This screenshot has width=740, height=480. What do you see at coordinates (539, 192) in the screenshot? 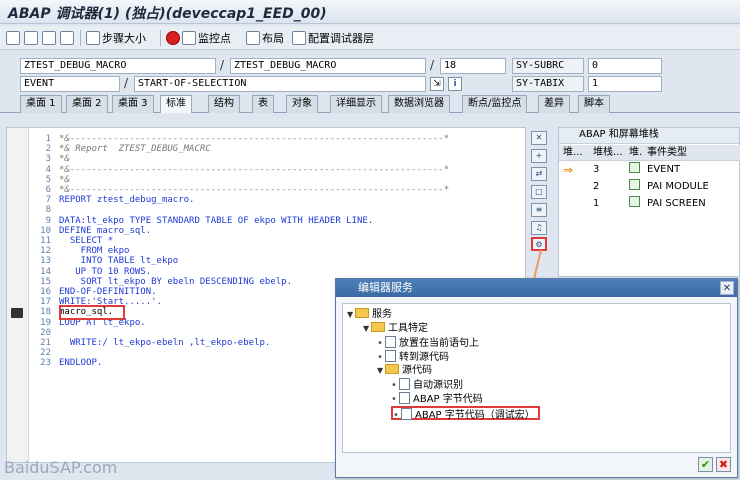
I see `maximize-icon: □` at bounding box center [539, 192].